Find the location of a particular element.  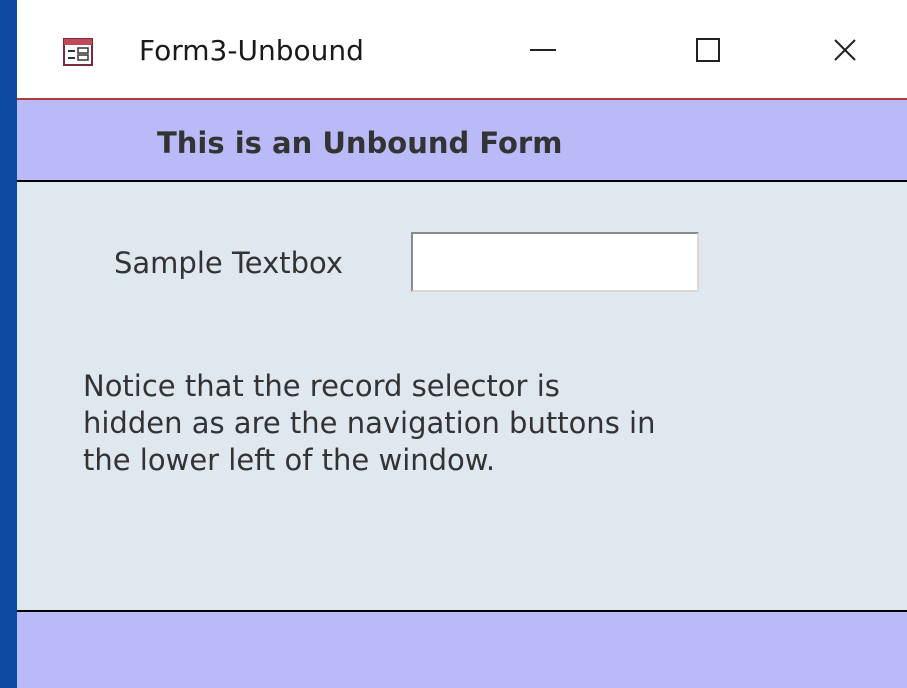

minimize-icon is located at coordinates (543, 52).